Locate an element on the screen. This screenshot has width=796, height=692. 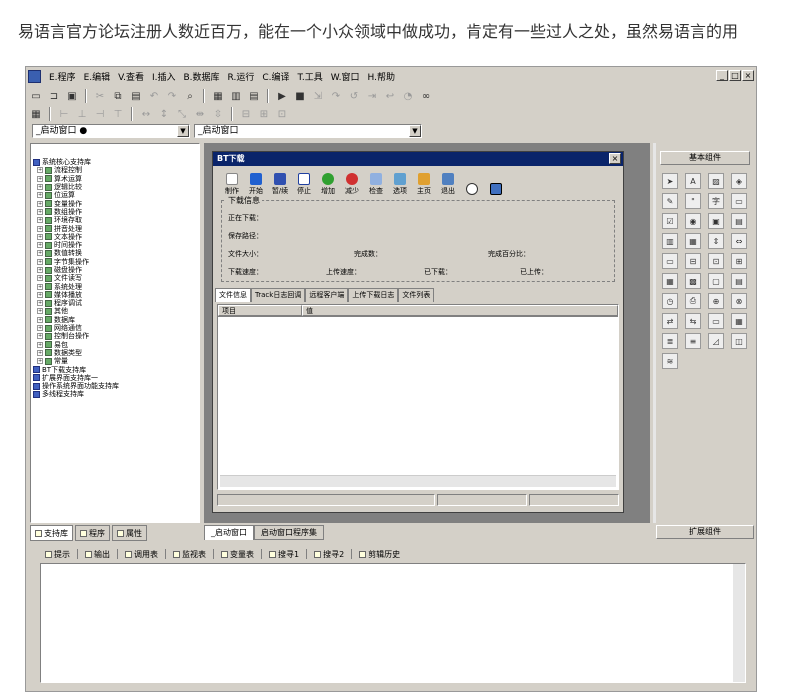
tab-order-icon: ⊡ is located at coordinates (282, 114).